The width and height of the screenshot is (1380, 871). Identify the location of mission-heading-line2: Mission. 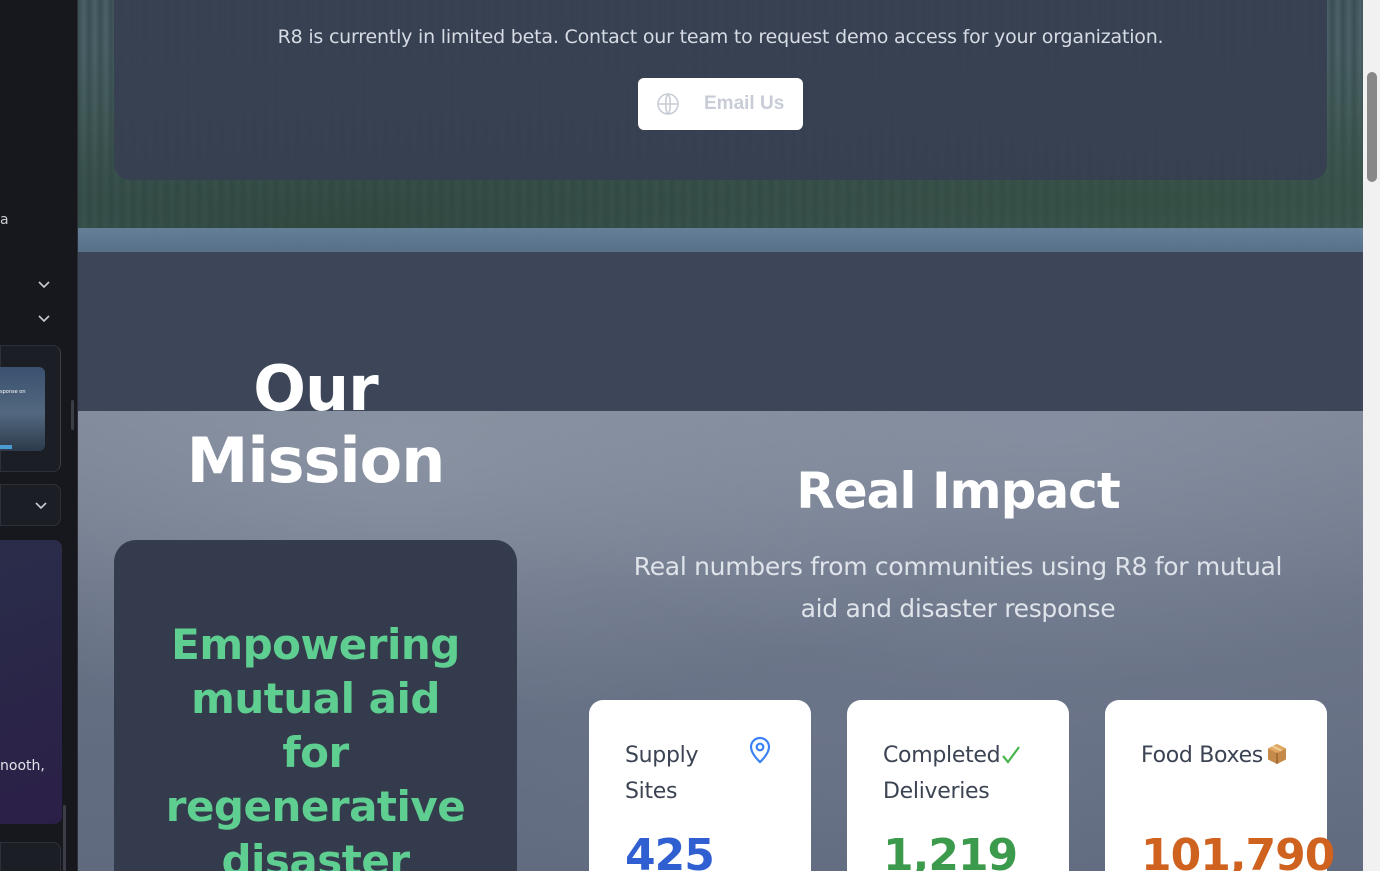
(316, 460).